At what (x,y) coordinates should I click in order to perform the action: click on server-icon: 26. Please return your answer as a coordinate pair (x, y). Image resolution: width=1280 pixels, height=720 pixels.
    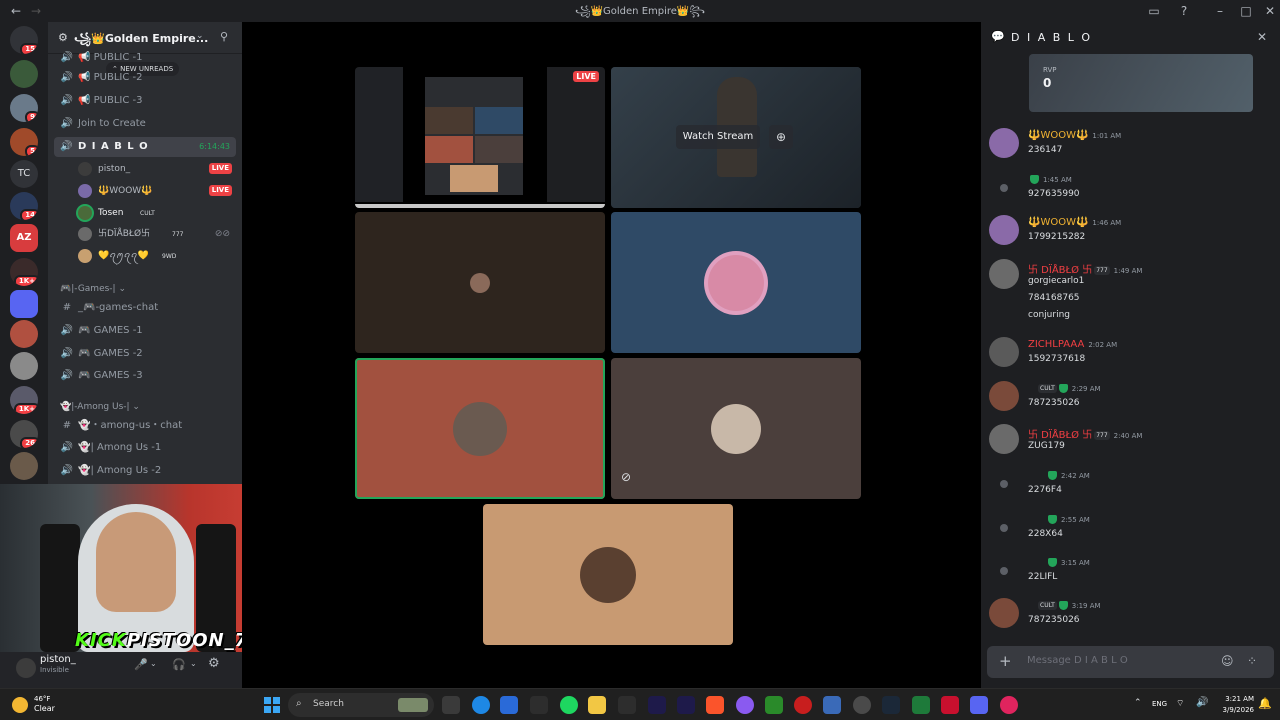
    Looking at the image, I should click on (24, 434).